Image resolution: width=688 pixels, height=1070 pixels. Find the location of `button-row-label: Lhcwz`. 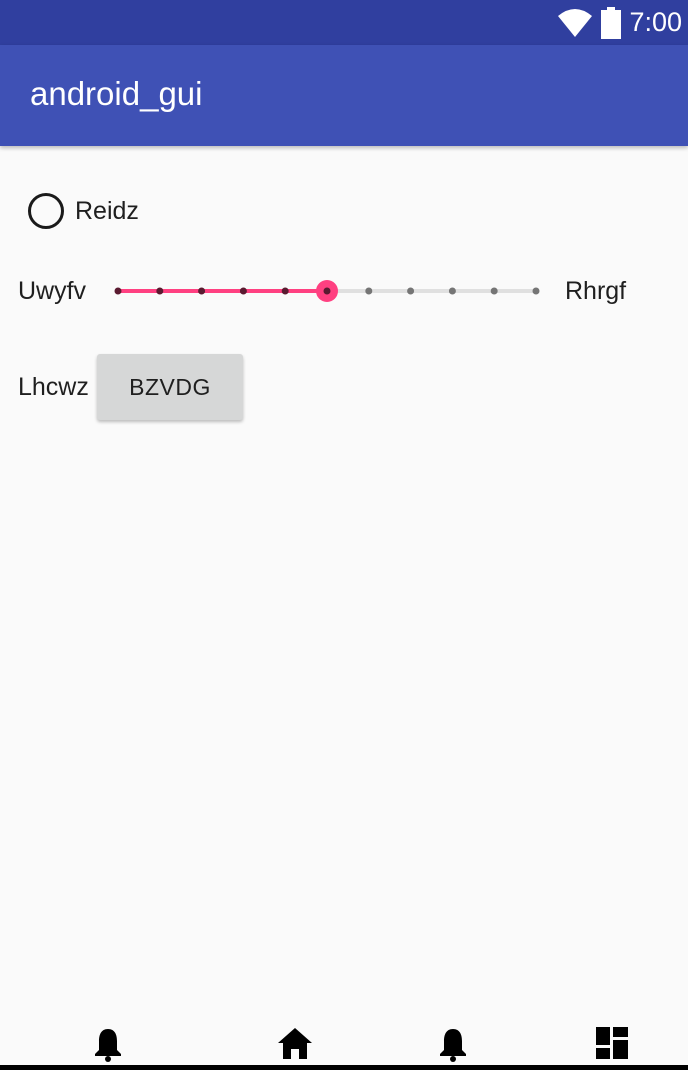

button-row-label: Lhcwz is located at coordinates (53, 387).